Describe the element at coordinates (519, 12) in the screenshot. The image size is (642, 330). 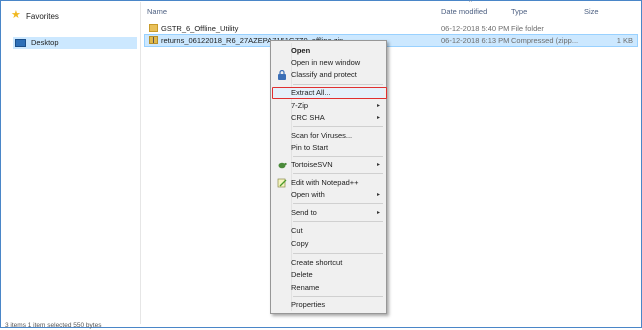
I see `column-header-type: Type` at that location.